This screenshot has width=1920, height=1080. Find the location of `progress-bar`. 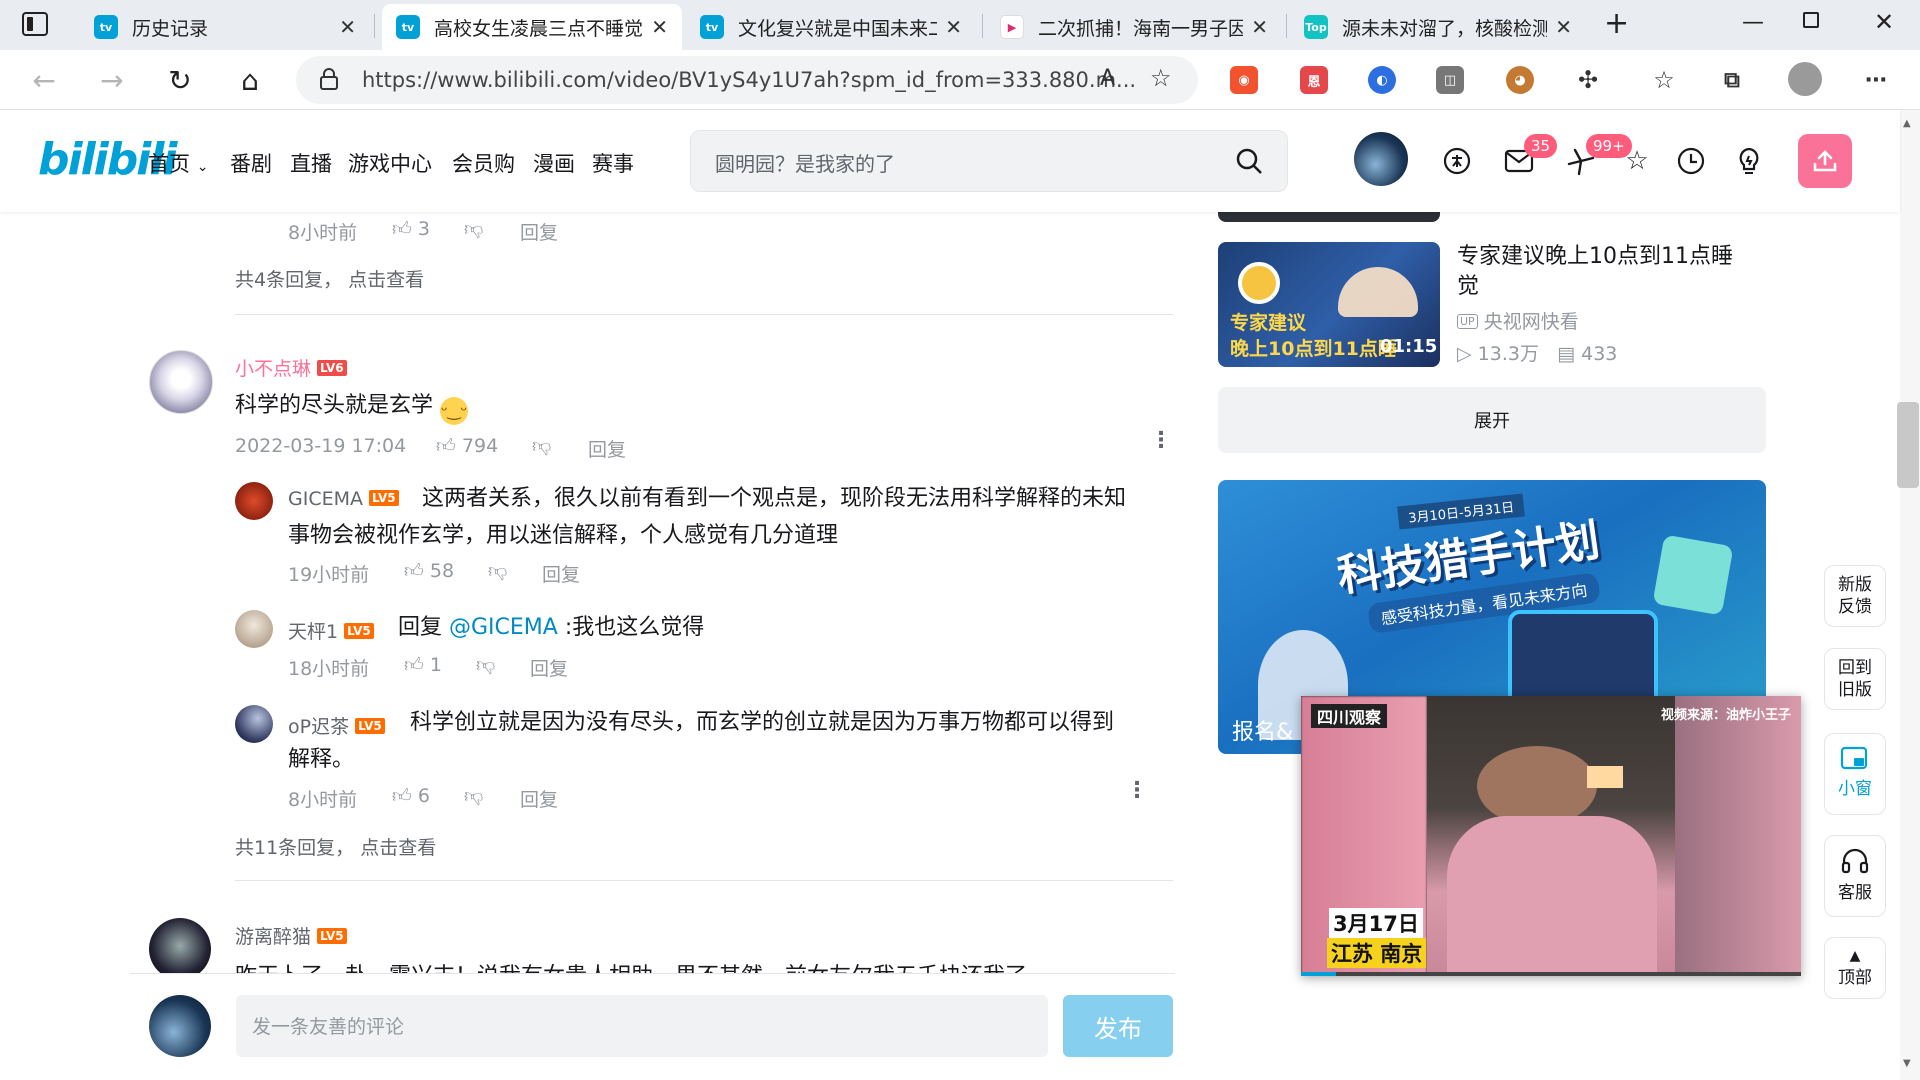

progress-bar is located at coordinates (1551, 974).